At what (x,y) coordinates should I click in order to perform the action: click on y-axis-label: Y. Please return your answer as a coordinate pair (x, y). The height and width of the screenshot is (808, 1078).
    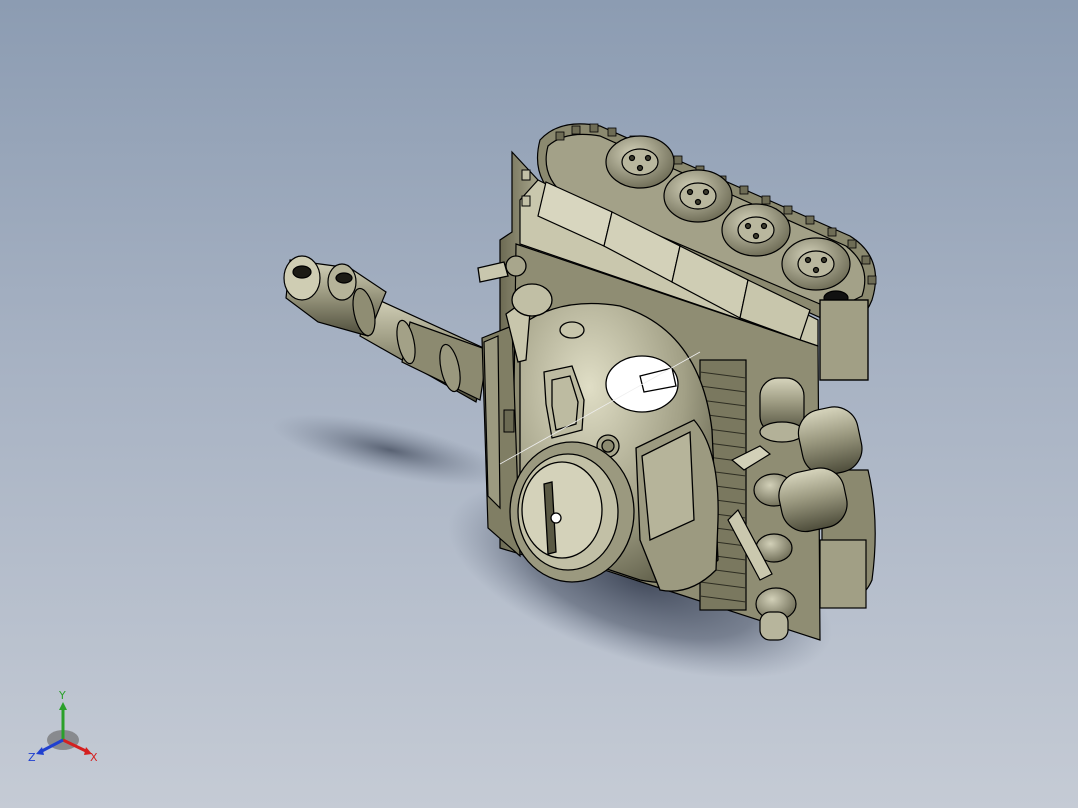
    Looking at the image, I should click on (62, 695).